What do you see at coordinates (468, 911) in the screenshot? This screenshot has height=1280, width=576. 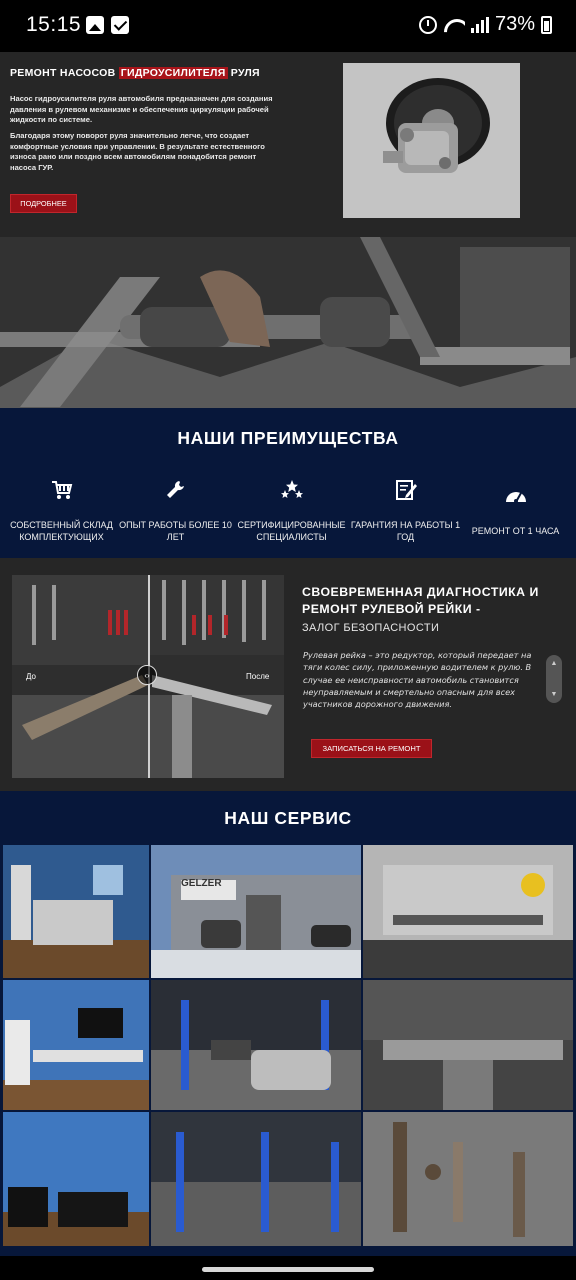 I see `gallery-photo-test-stand` at bounding box center [468, 911].